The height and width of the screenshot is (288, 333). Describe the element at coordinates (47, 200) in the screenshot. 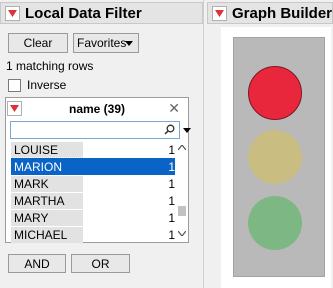

I see `list-item-name: MARTHA` at that location.